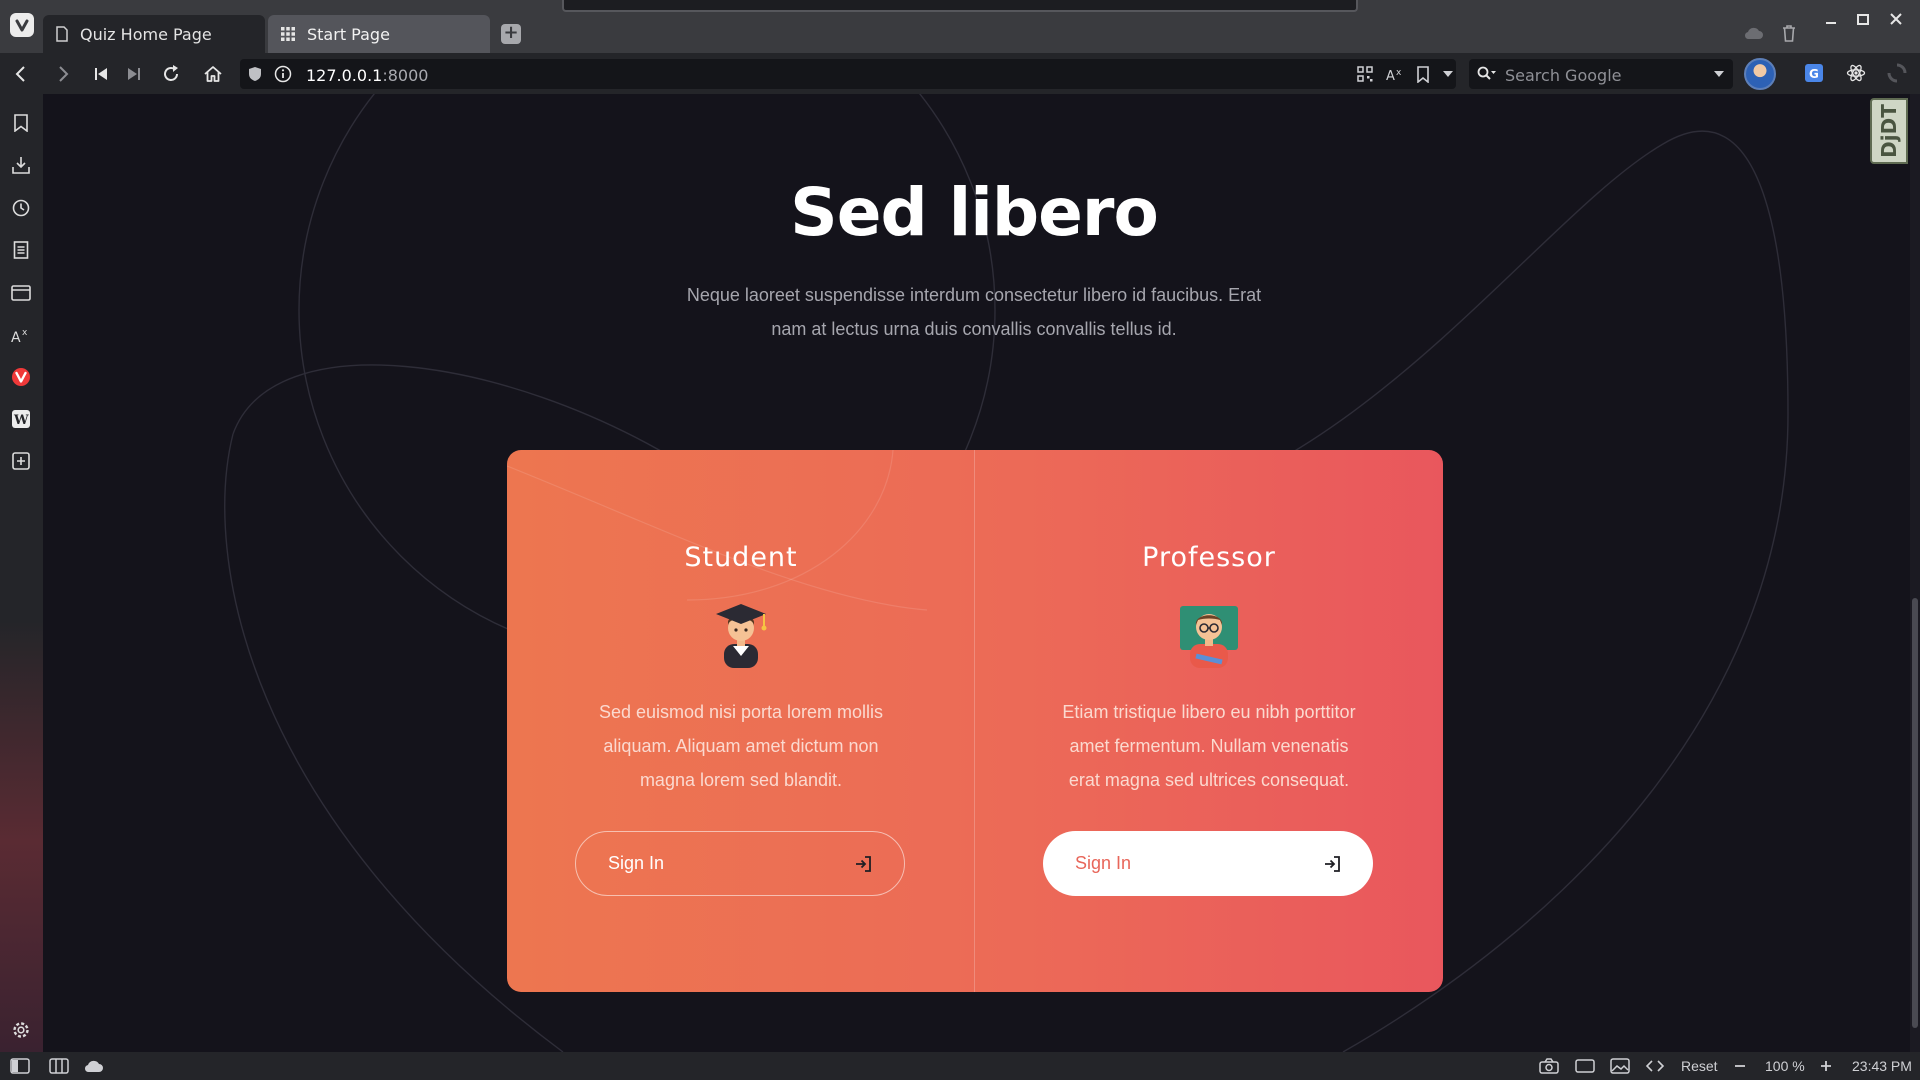  What do you see at coordinates (1209, 637) in the screenshot?
I see `teacher-emoji-icon` at bounding box center [1209, 637].